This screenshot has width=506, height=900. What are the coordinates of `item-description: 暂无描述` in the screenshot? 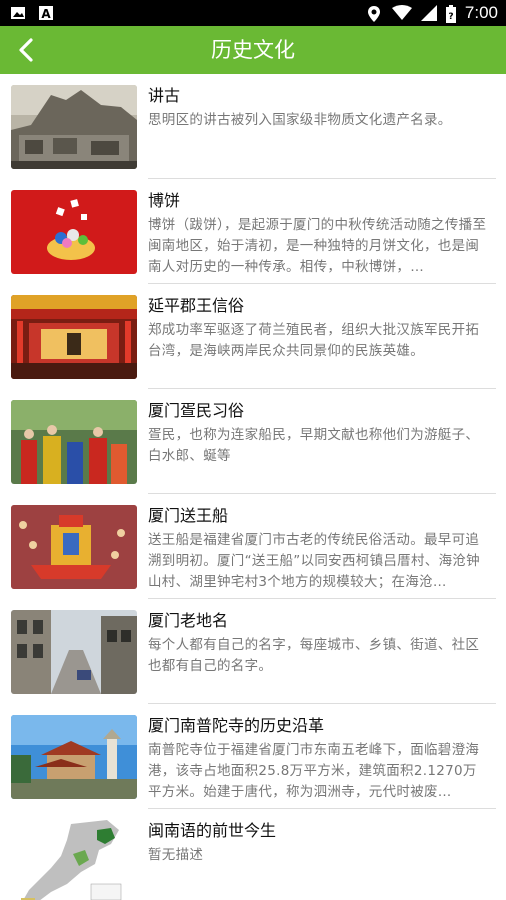 It's located at (176, 855).